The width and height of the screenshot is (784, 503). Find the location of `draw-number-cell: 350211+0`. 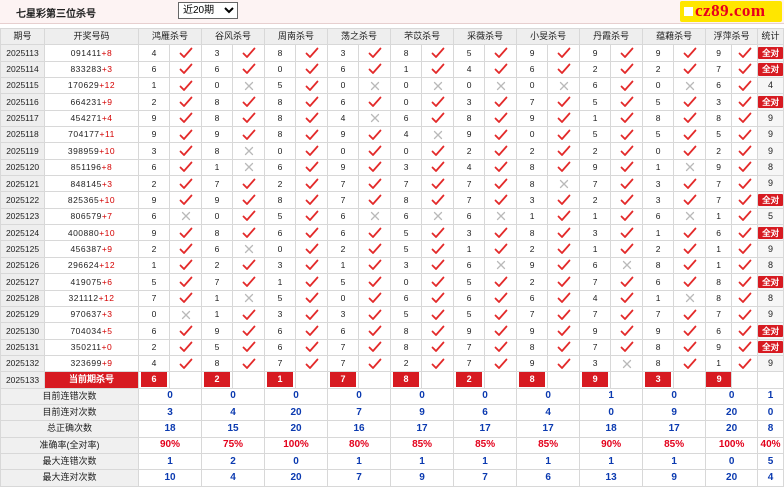

draw-number-cell: 350211+0 is located at coordinates (91, 347).